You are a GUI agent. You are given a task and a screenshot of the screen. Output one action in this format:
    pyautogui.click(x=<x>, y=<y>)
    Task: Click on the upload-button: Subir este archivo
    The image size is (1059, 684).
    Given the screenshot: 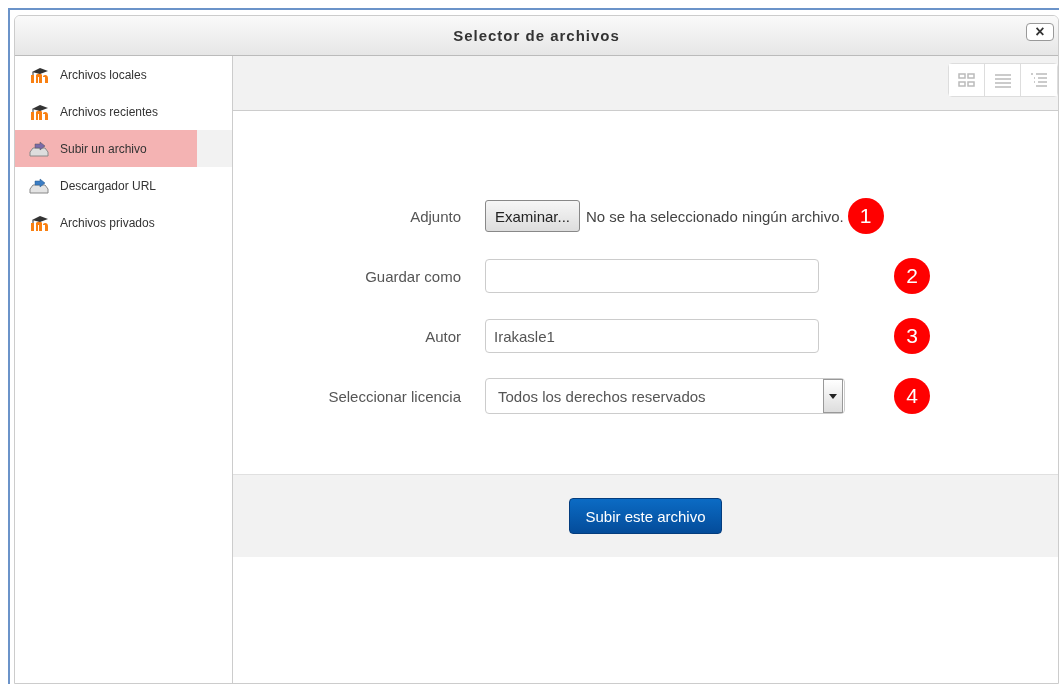 What is the action you would take?
    pyautogui.click(x=645, y=516)
    